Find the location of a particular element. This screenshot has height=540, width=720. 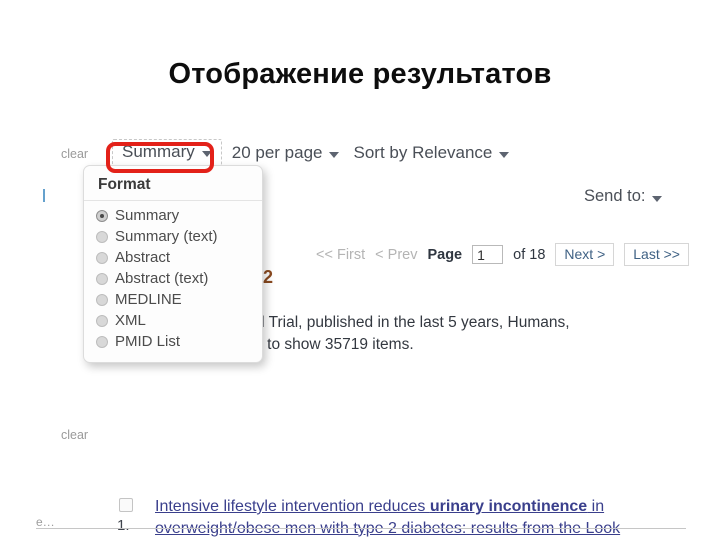

article-index-number: 1. is located at coordinates (123, 525).